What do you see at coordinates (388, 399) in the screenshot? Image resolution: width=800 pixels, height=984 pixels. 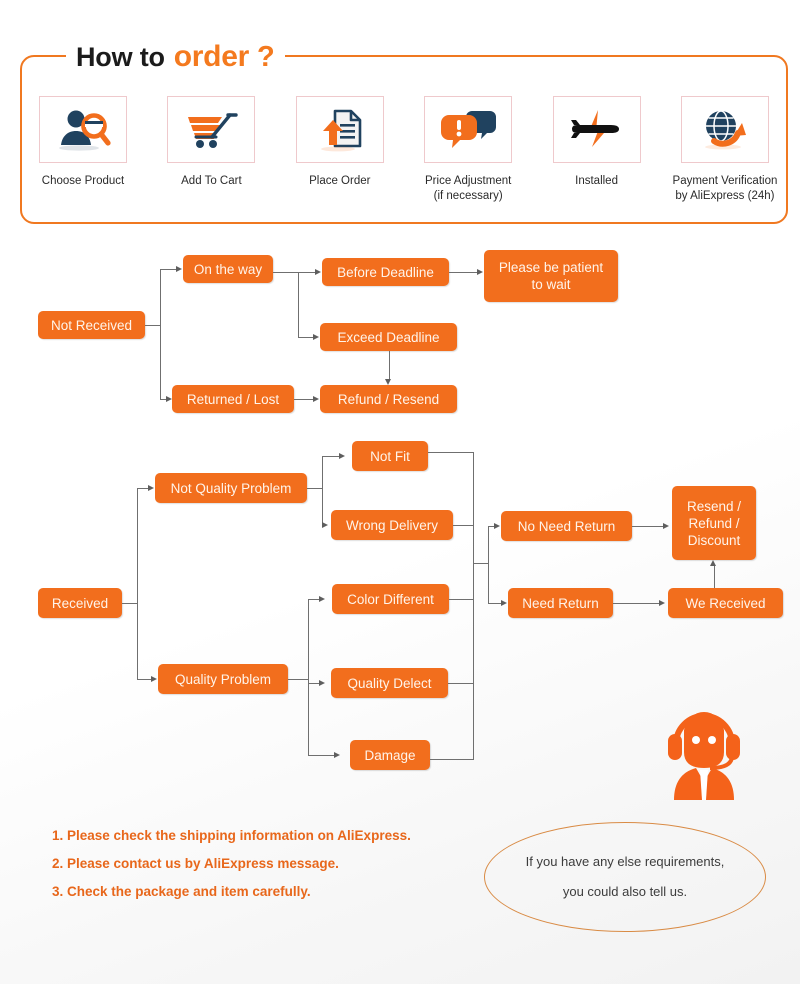 I see `flow-box-refund-resend: Refund / Resend` at bounding box center [388, 399].